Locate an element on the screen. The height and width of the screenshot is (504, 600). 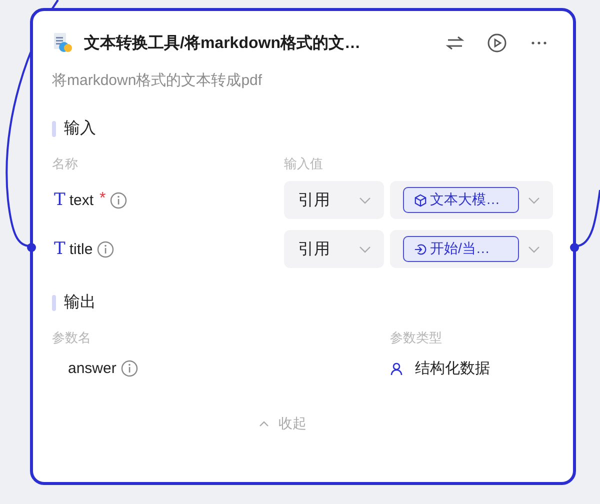
param-type: 结构化数据 is located at coordinates (452, 368).